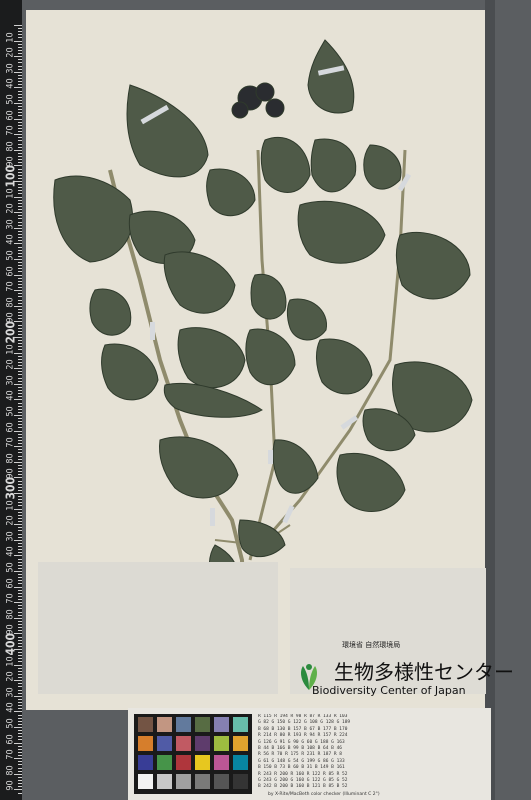 The height and width of the screenshot is (800, 531). I want to click on center-name-japanese: 生物多様性センター, so click(424, 672).